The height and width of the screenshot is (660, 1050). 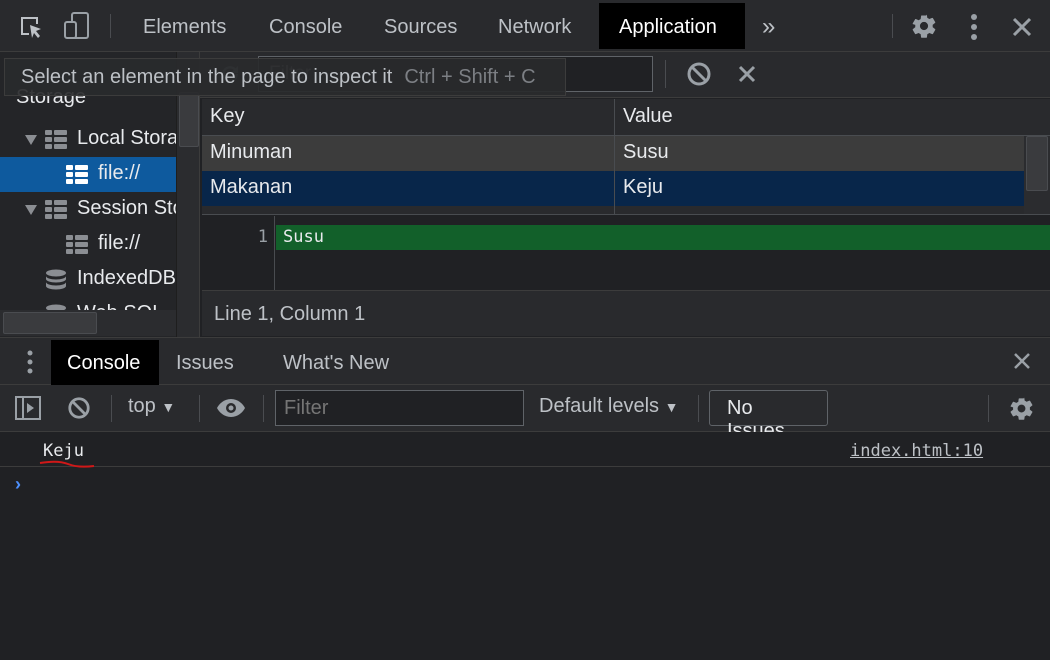 I want to click on sidebar-item-local-storage: Local Storage, so click(x=88, y=139).